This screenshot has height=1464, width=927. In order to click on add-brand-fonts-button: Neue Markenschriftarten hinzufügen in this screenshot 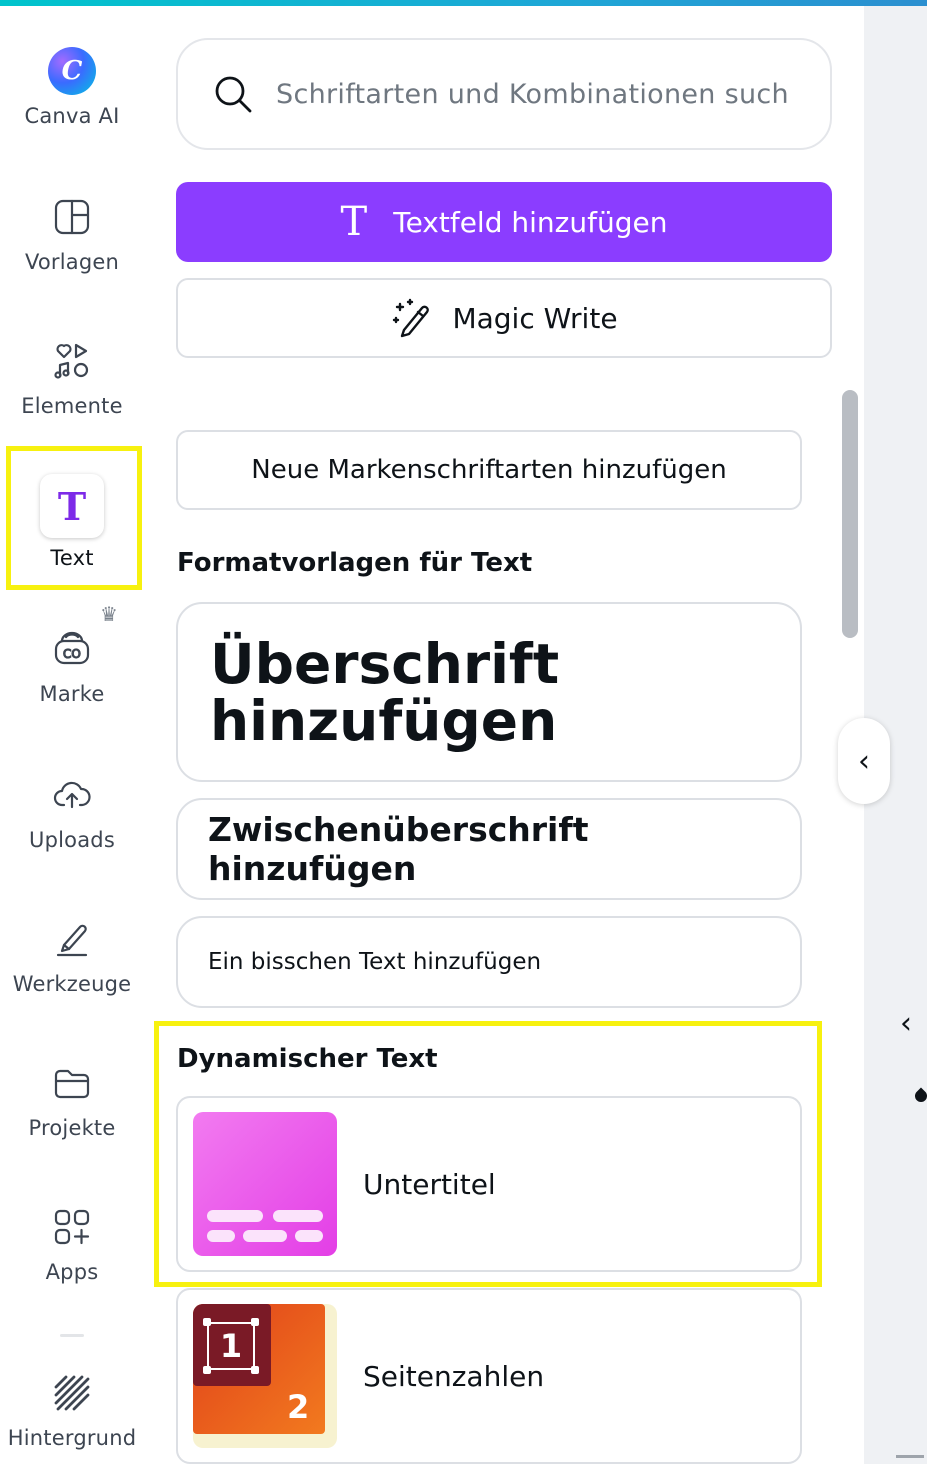, I will do `click(489, 470)`.